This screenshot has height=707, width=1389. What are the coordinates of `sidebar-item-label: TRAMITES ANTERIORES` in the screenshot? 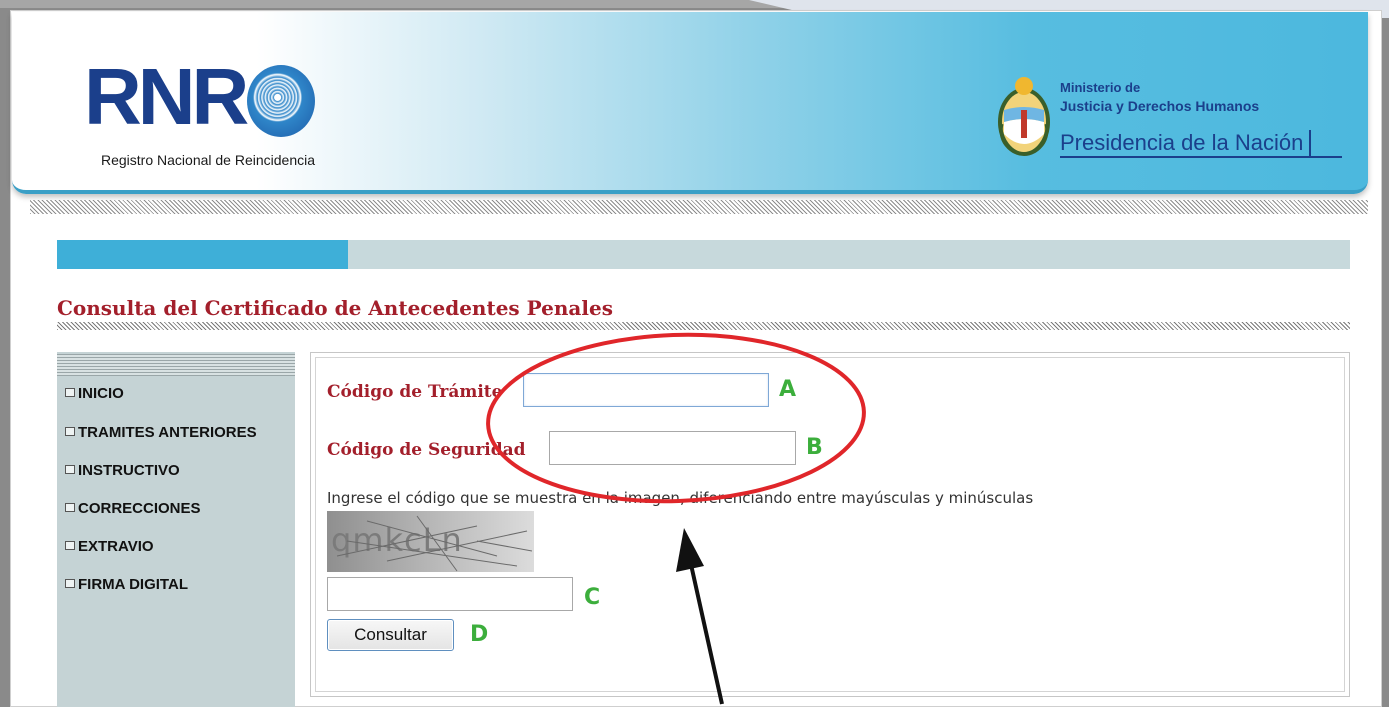 It's located at (167, 432).